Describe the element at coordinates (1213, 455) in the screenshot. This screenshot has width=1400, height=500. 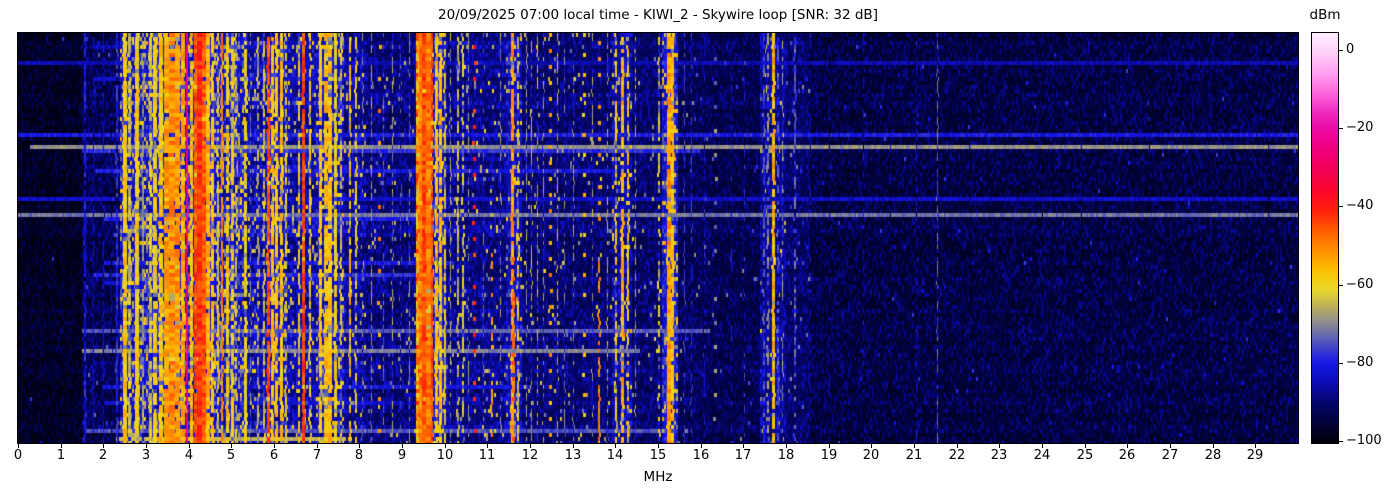
I see `x-tick-label: 28` at that location.